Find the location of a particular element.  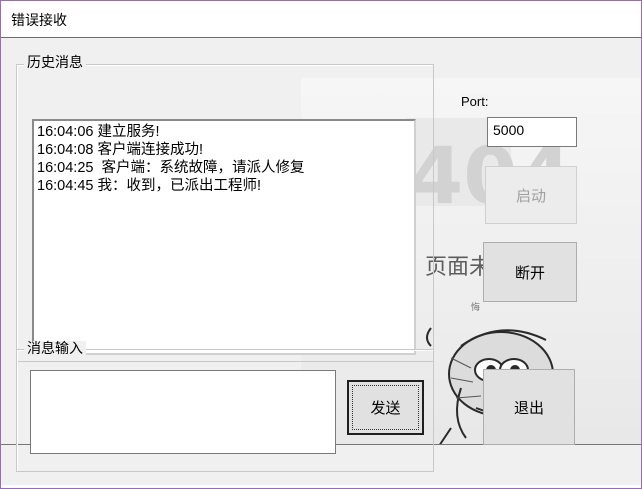

disconnect-button-label: 断开 is located at coordinates (529, 272).